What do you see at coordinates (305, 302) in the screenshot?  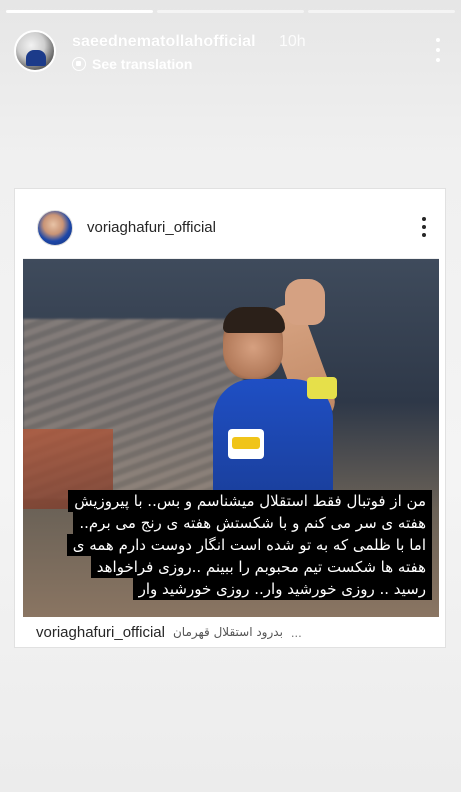 I see `player-hand` at bounding box center [305, 302].